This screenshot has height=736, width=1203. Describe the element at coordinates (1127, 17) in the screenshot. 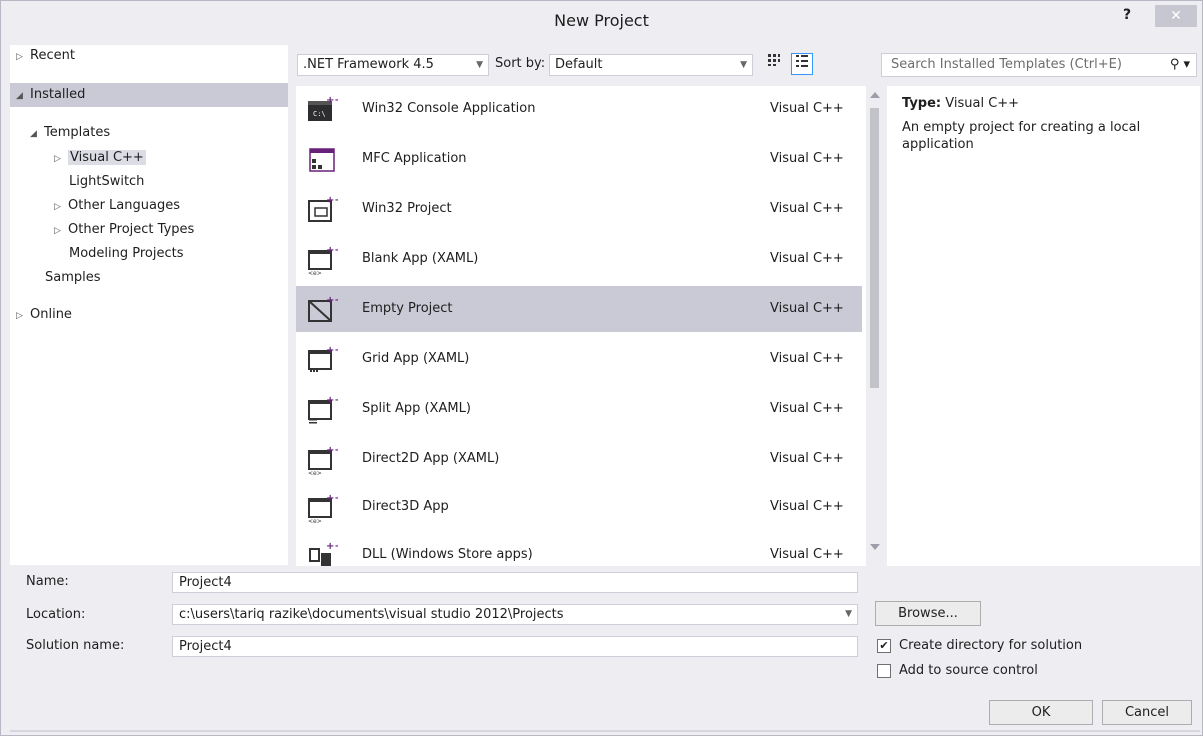

I see `help-button: ?` at that location.